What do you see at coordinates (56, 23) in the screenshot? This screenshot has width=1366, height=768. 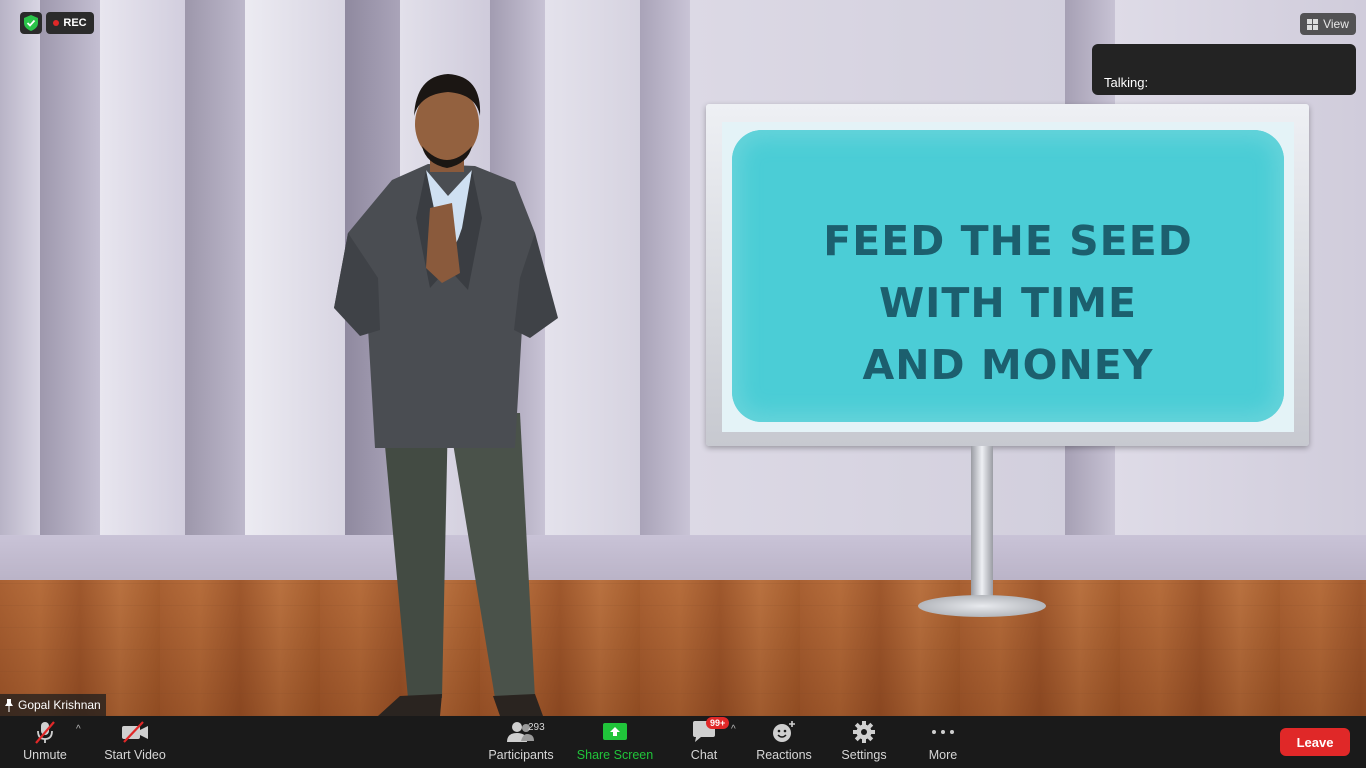 I see `record-dot-icon` at bounding box center [56, 23].